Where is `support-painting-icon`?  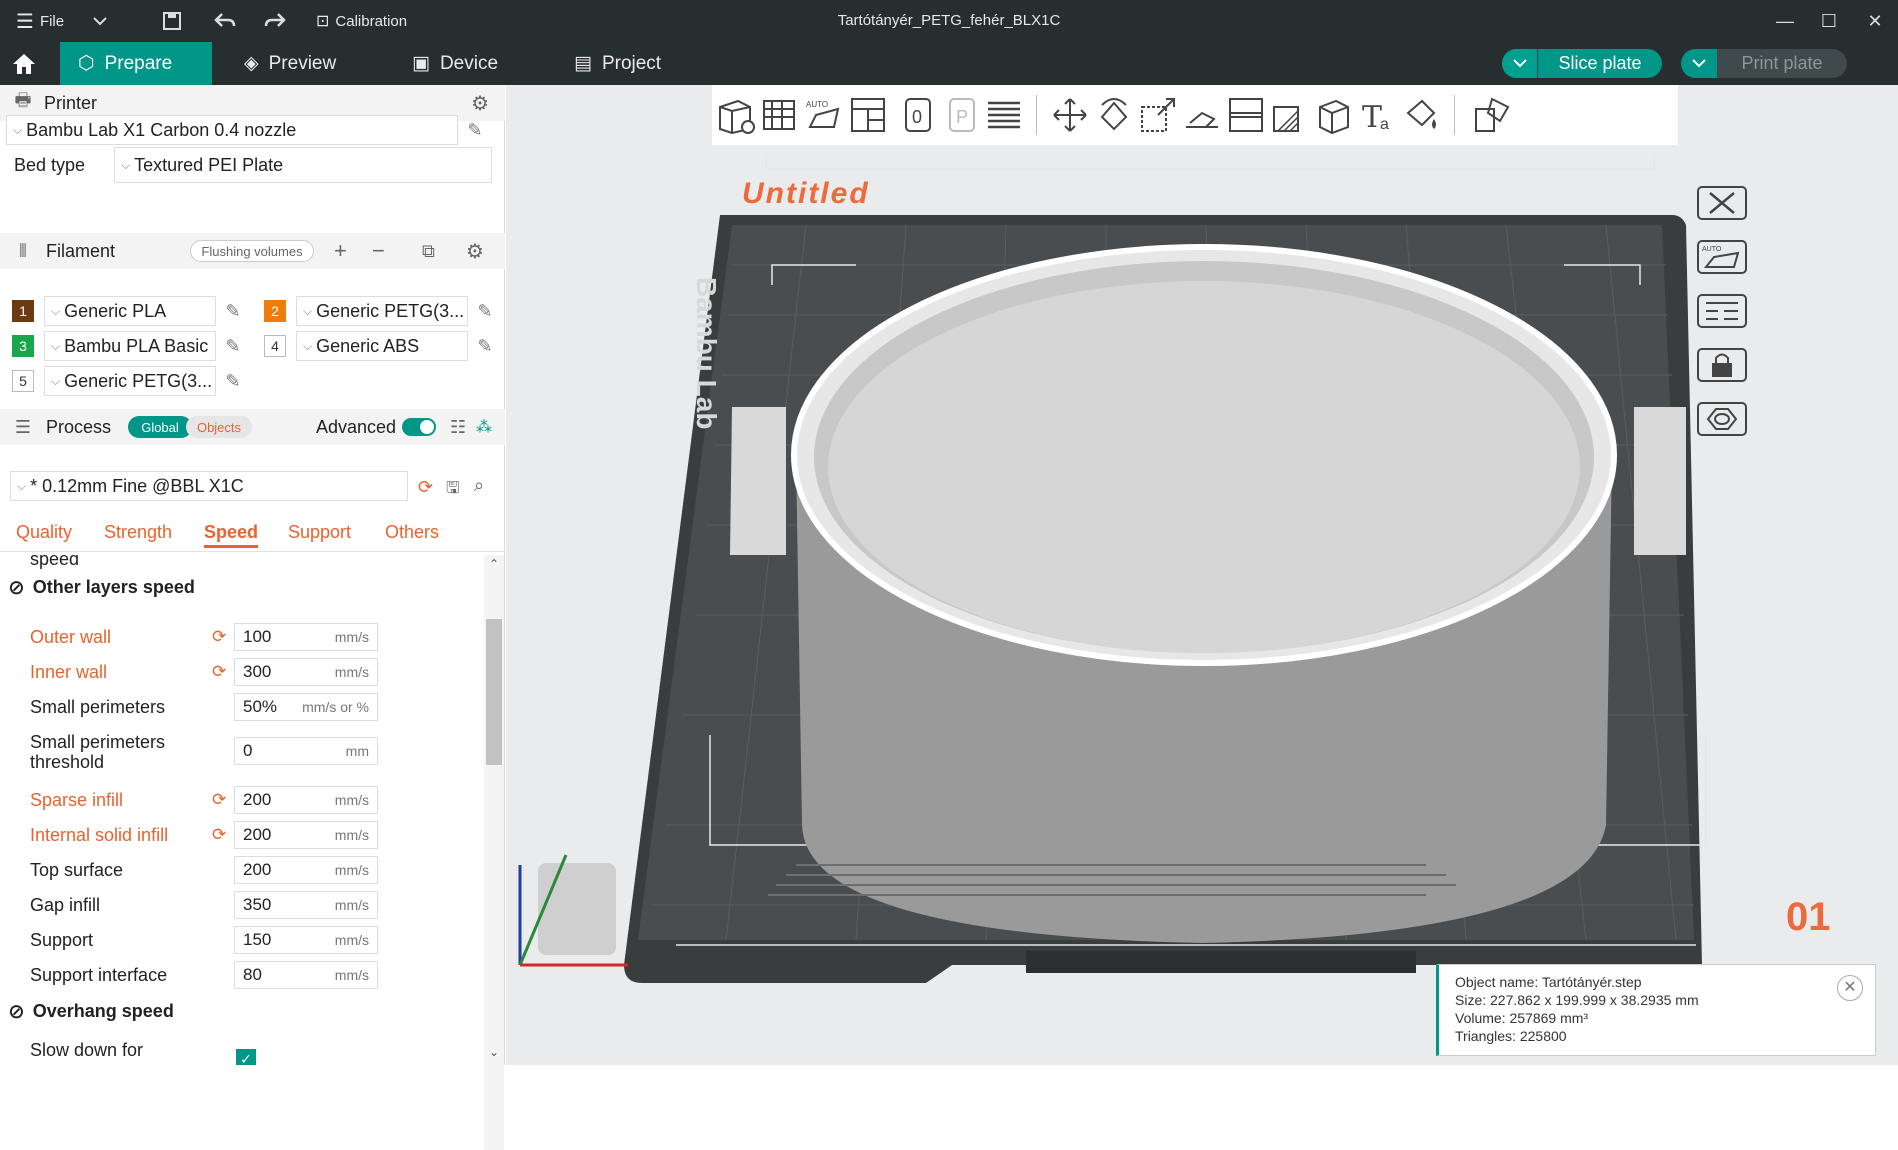
support-painting-icon is located at coordinates (1290, 115).